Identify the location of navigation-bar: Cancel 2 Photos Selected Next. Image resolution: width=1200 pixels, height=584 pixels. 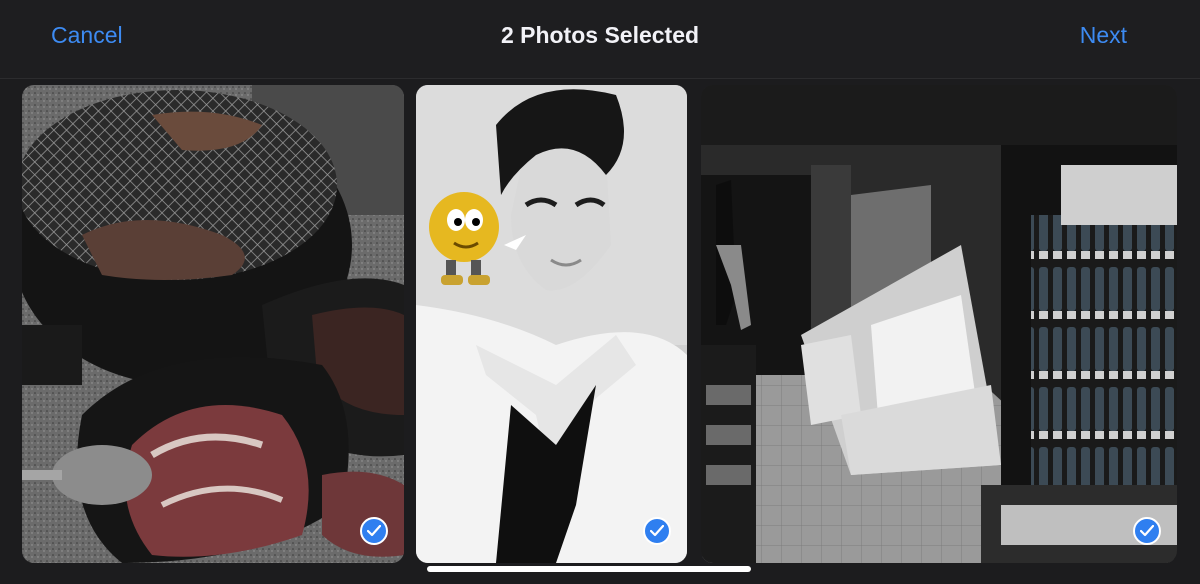
(600, 39).